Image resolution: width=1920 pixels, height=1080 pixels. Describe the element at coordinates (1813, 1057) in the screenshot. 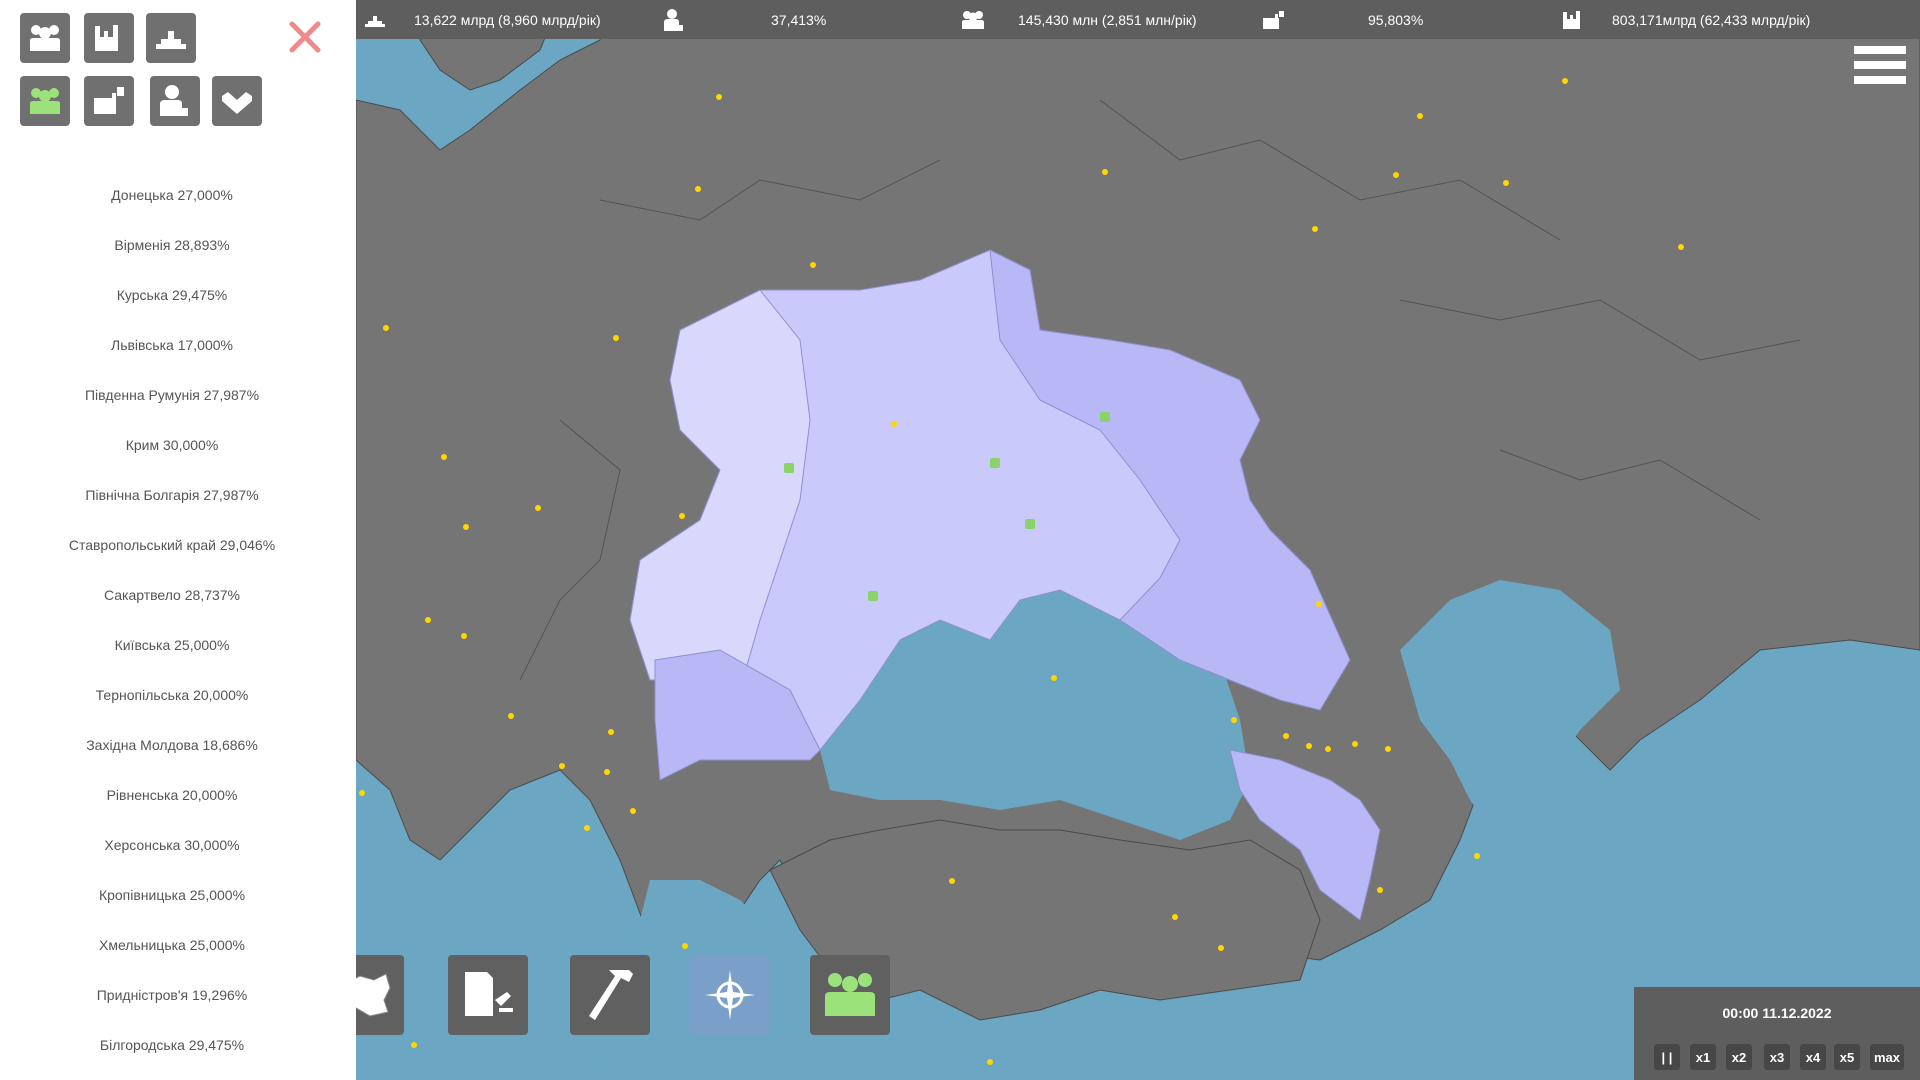

I see `speed-x4-button: x4` at that location.